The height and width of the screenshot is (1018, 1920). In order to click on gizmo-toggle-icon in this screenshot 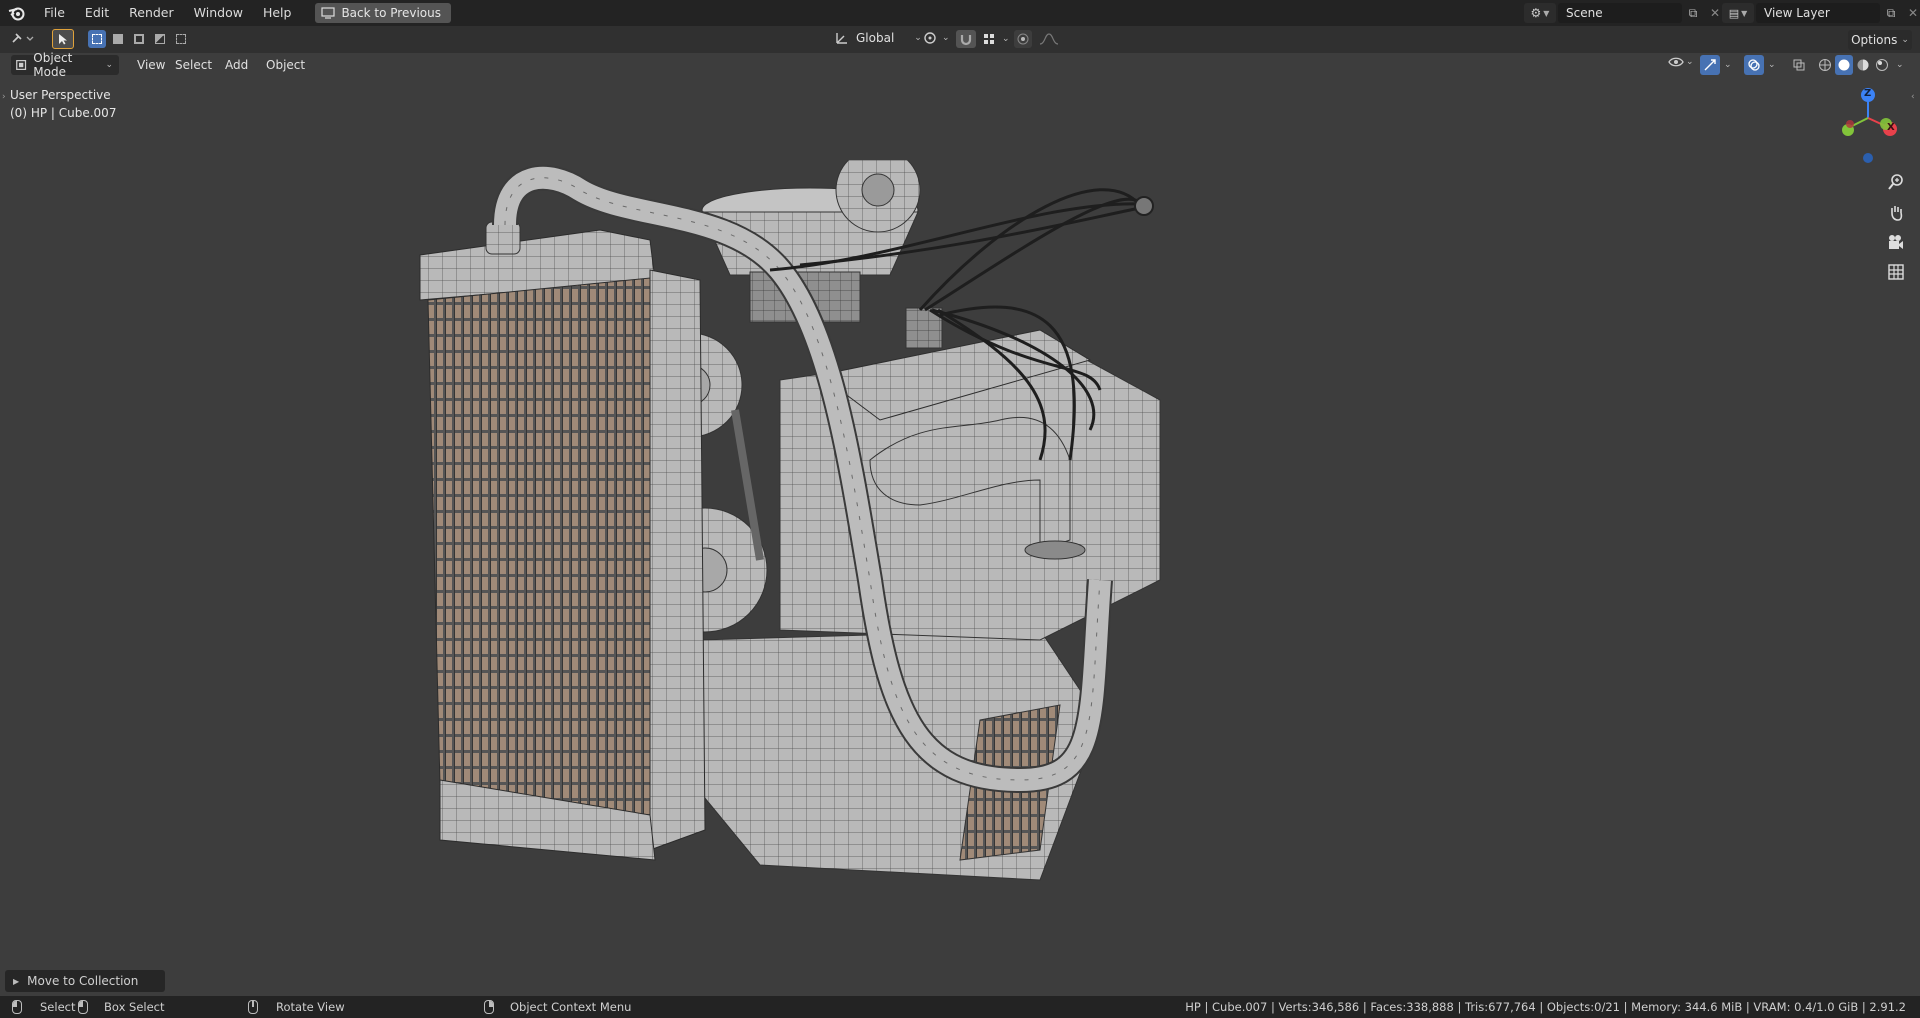, I will do `click(1710, 65)`.